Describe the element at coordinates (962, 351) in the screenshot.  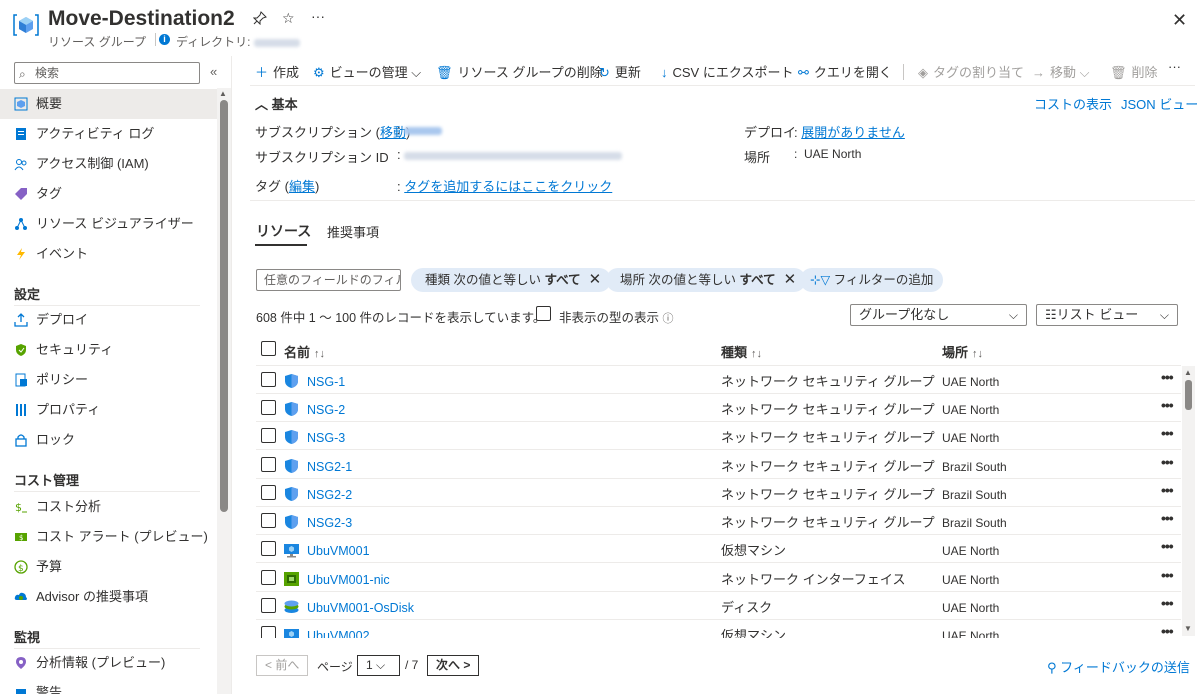
I see `column-header-location: 場所 ↑↓` at that location.